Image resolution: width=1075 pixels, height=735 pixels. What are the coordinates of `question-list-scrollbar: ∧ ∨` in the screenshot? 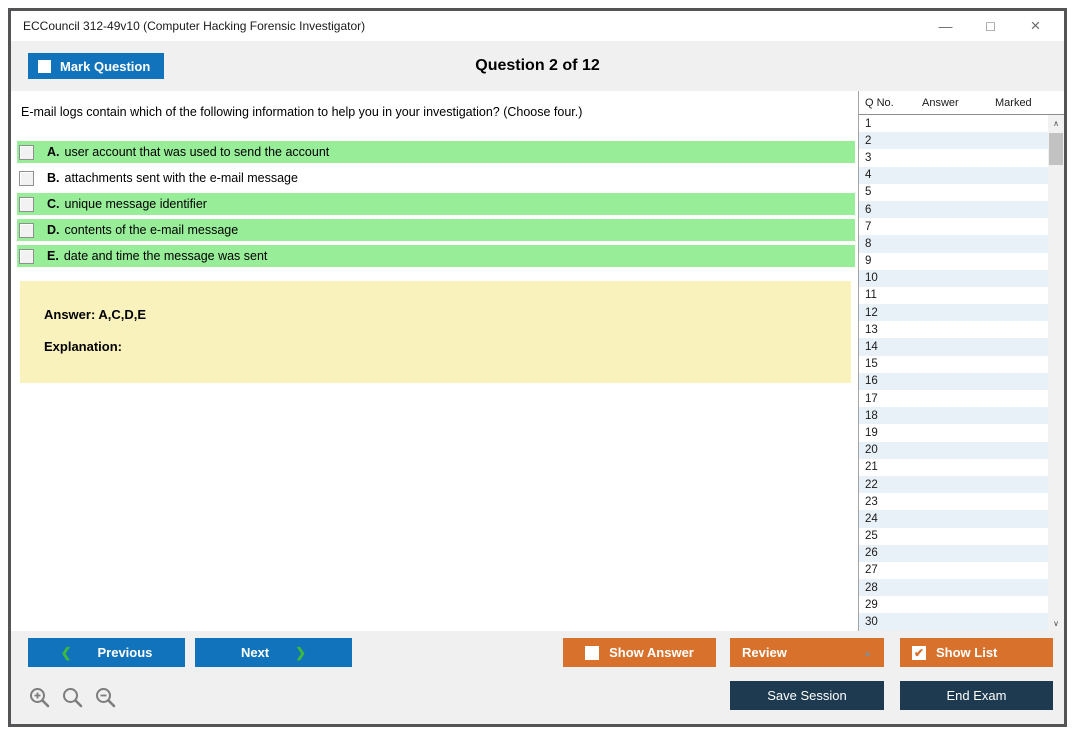 It's located at (1056, 373).